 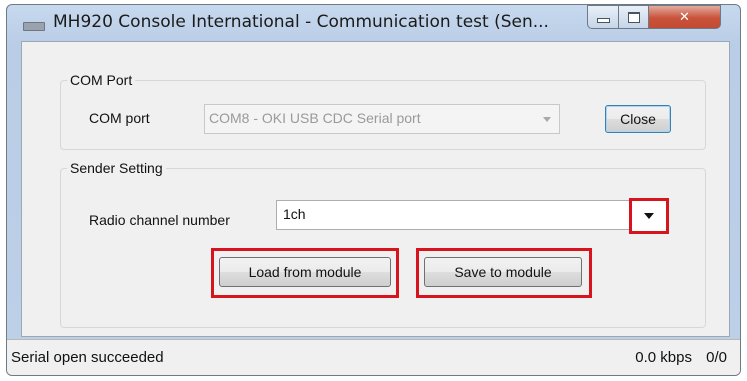 What do you see at coordinates (101, 80) in the screenshot?
I see `com-port-group-label: COM Port` at bounding box center [101, 80].